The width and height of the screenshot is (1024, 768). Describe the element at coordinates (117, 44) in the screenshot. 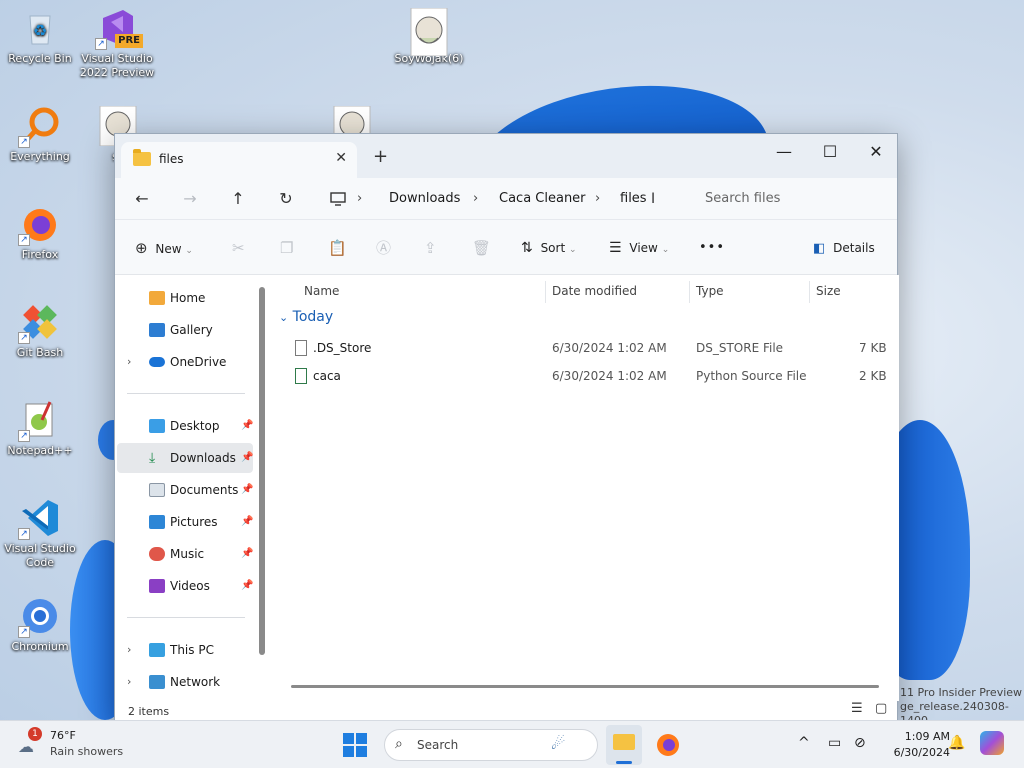

I see `desktop-icon-visual-studio-preview: PRE ↗ Visual Studio 2022 Preview` at that location.